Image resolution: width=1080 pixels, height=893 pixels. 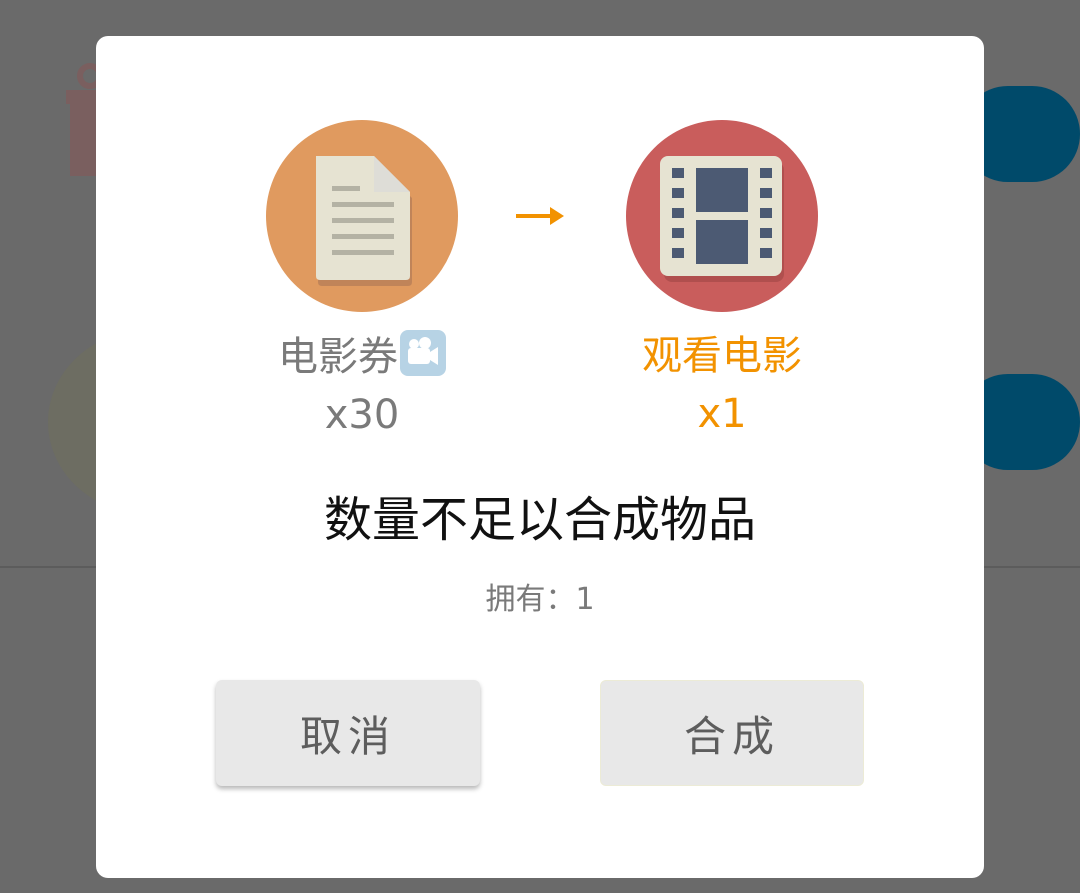 What do you see at coordinates (722, 414) in the screenshot?
I see `target-item-quantity: x1` at bounding box center [722, 414].